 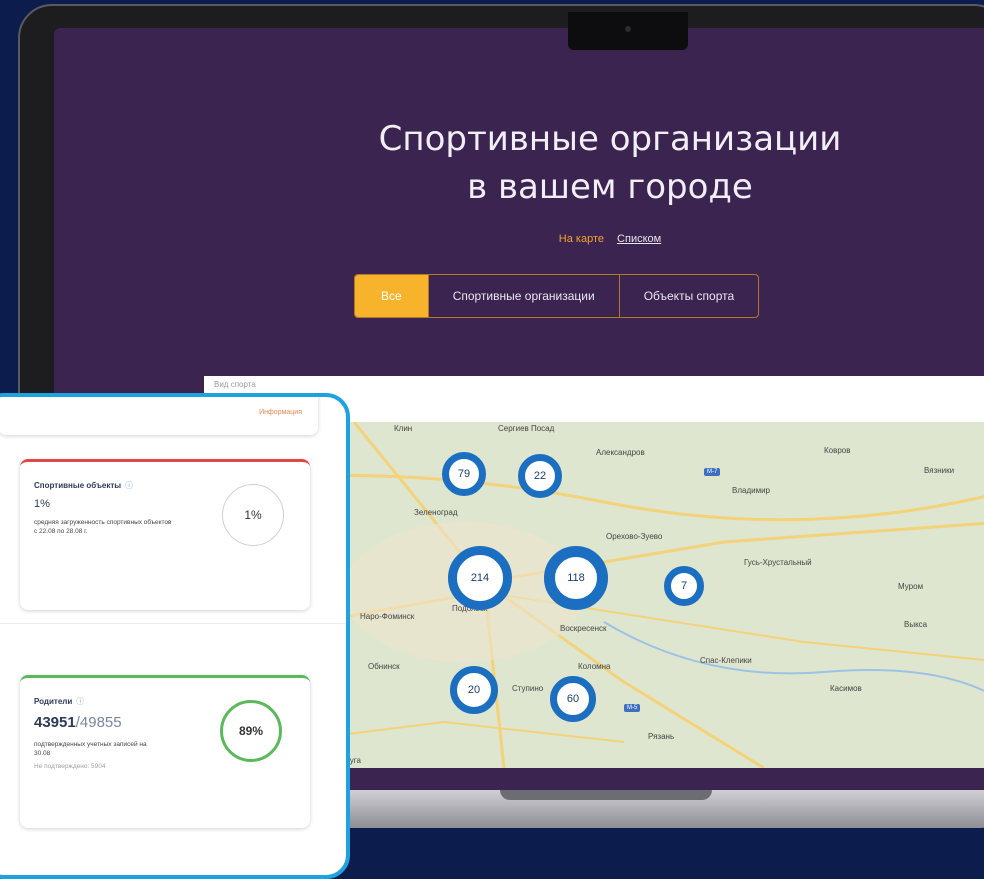 I want to click on map-place: Вязники, so click(x=939, y=470).